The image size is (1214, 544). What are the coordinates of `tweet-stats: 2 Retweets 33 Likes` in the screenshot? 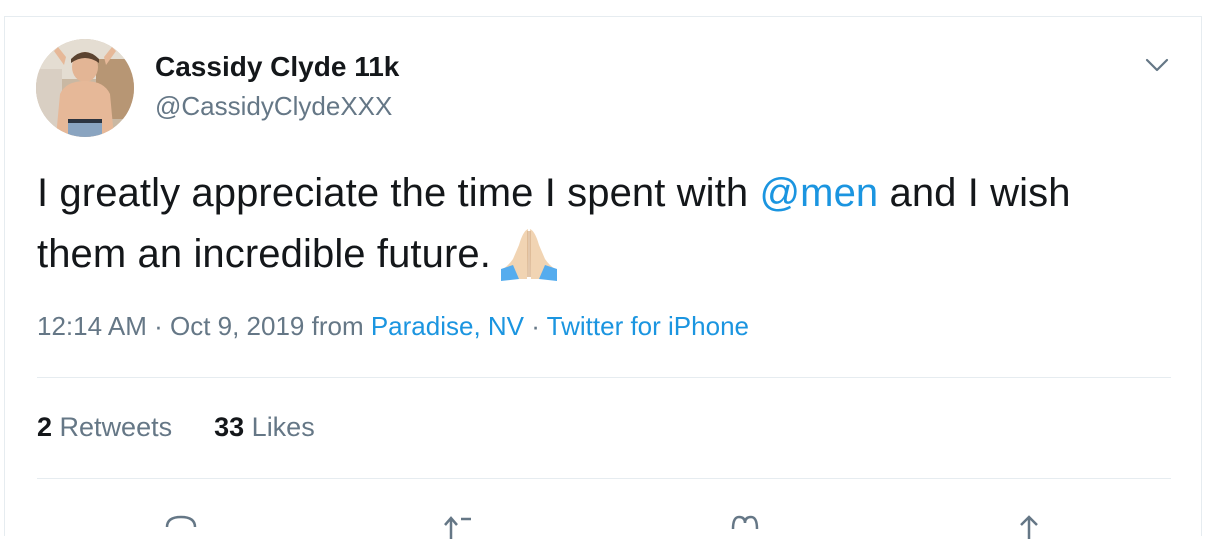 It's located at (176, 427).